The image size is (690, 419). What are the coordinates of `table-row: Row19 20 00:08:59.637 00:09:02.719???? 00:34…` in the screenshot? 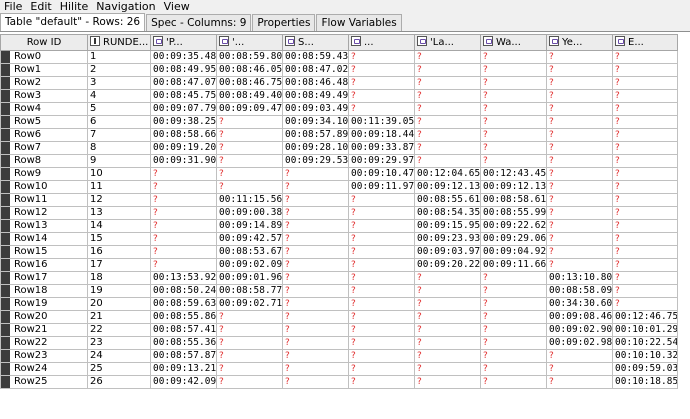 It's located at (339, 304).